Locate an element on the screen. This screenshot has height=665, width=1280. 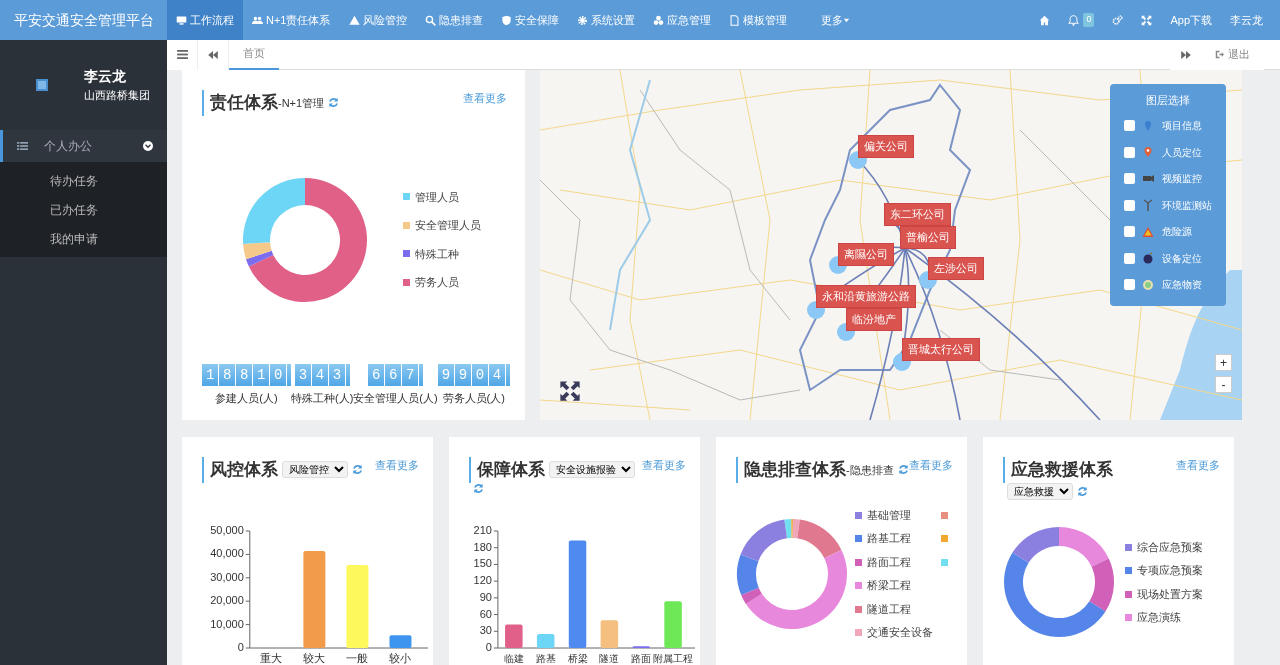
legend-label: 路基工程 is located at coordinates (889, 539).